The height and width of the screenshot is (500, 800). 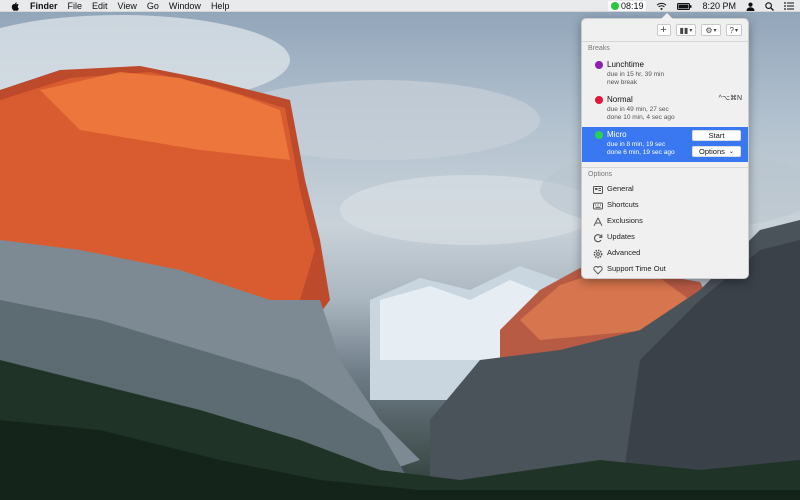 What do you see at coordinates (100, 6) in the screenshot?
I see `menu-edit: Edit` at bounding box center [100, 6].